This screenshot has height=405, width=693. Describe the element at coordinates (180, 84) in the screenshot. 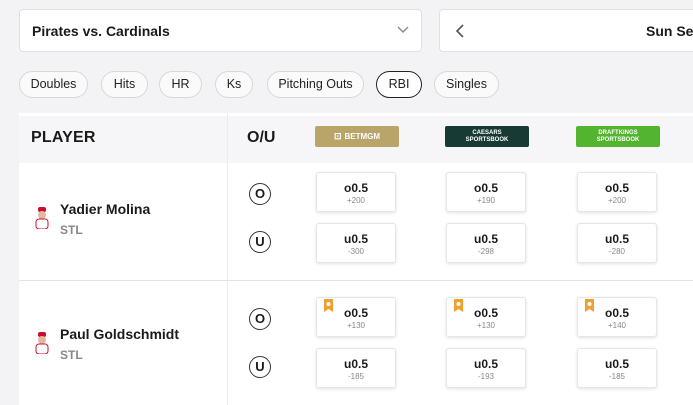

I see `chip-hr: HR` at that location.